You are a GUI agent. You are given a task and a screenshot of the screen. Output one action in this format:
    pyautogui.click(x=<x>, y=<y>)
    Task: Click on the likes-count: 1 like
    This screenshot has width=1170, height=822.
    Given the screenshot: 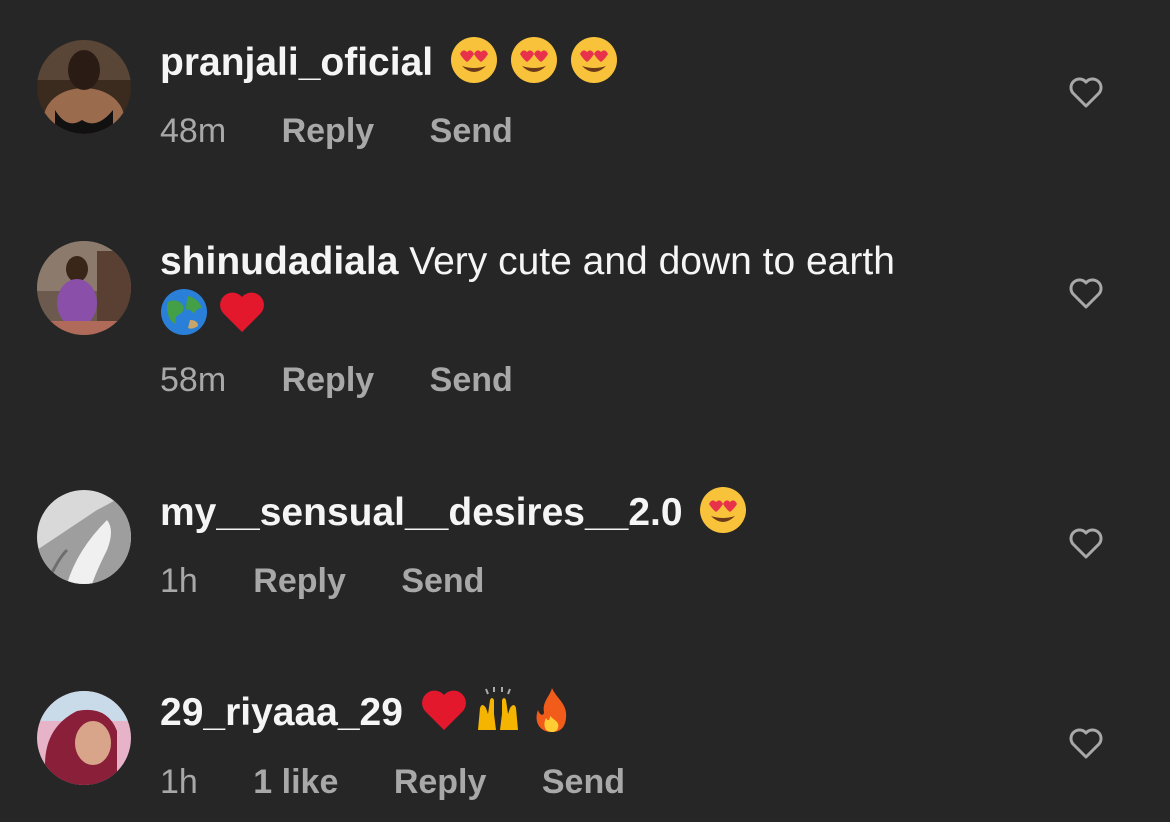 What is the action you would take?
    pyautogui.click(x=295, y=782)
    